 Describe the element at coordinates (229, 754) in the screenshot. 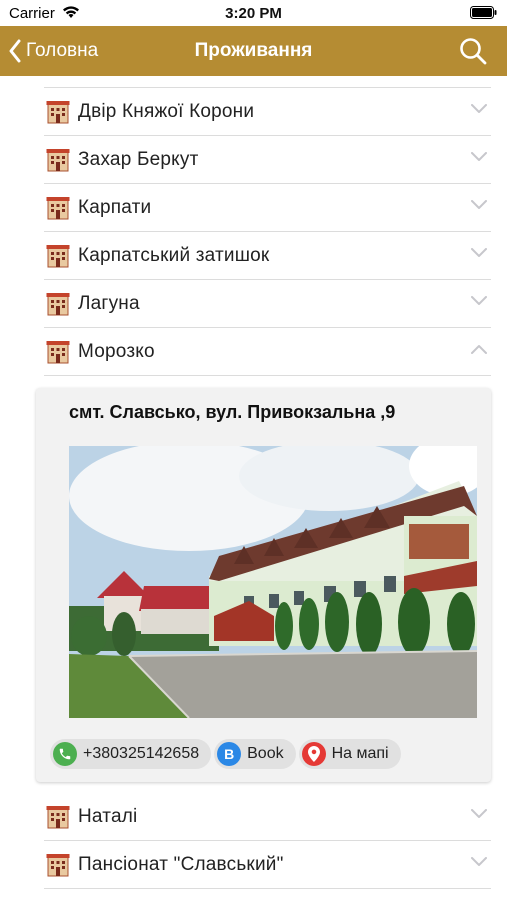

I see `booking-icon: B` at that location.